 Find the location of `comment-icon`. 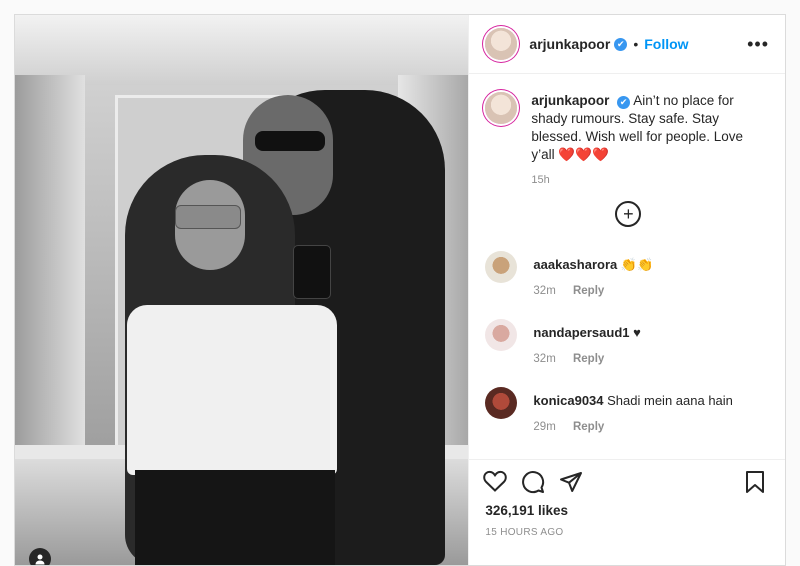

comment-icon is located at coordinates (533, 485).